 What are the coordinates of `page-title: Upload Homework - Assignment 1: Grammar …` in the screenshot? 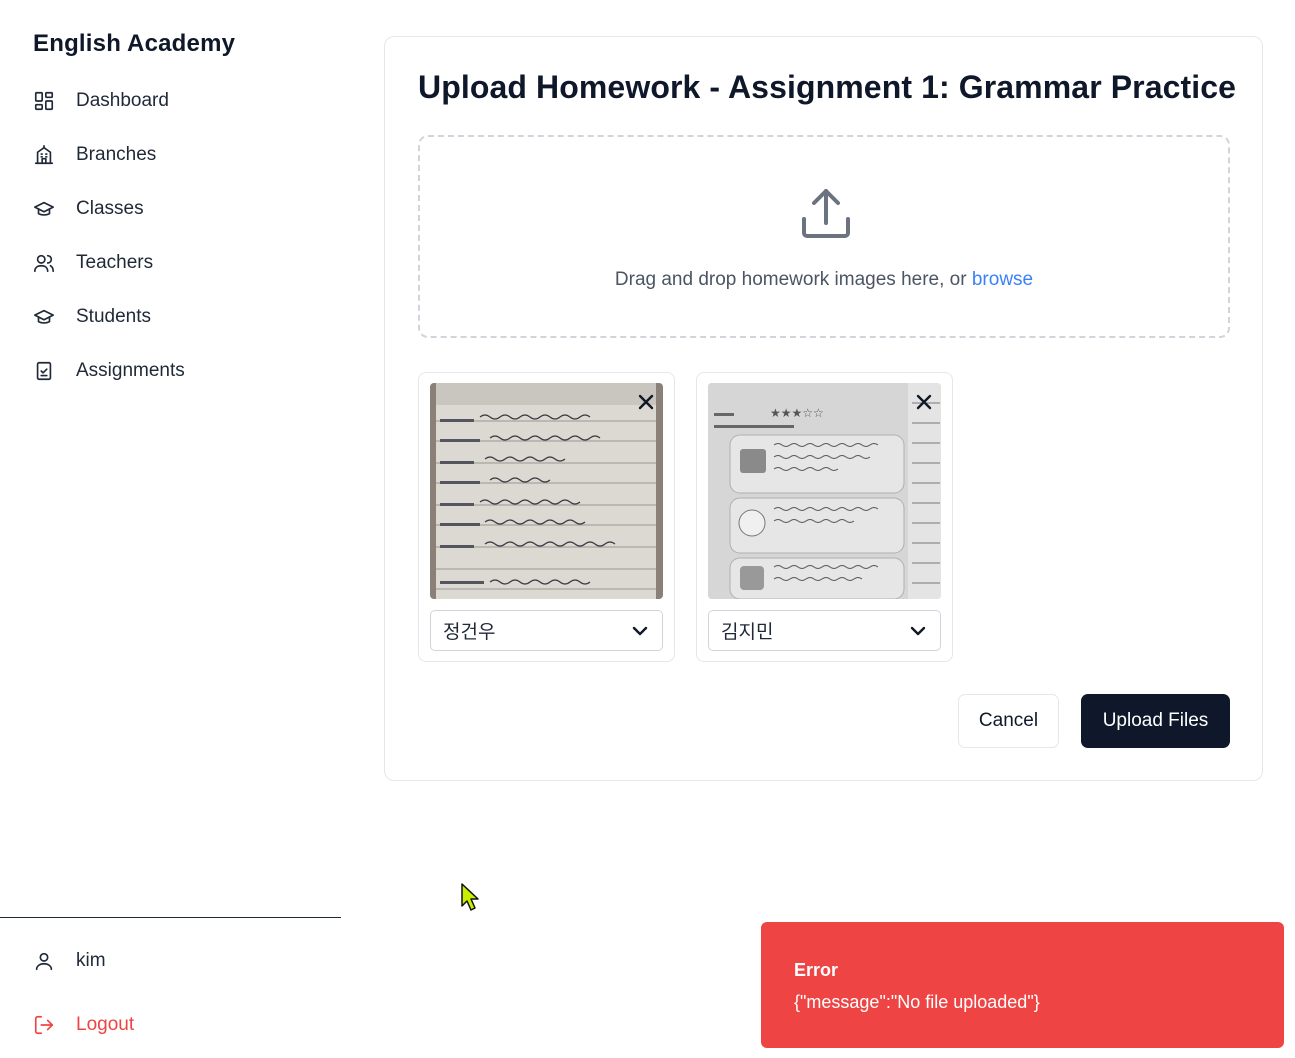 It's located at (827, 87).